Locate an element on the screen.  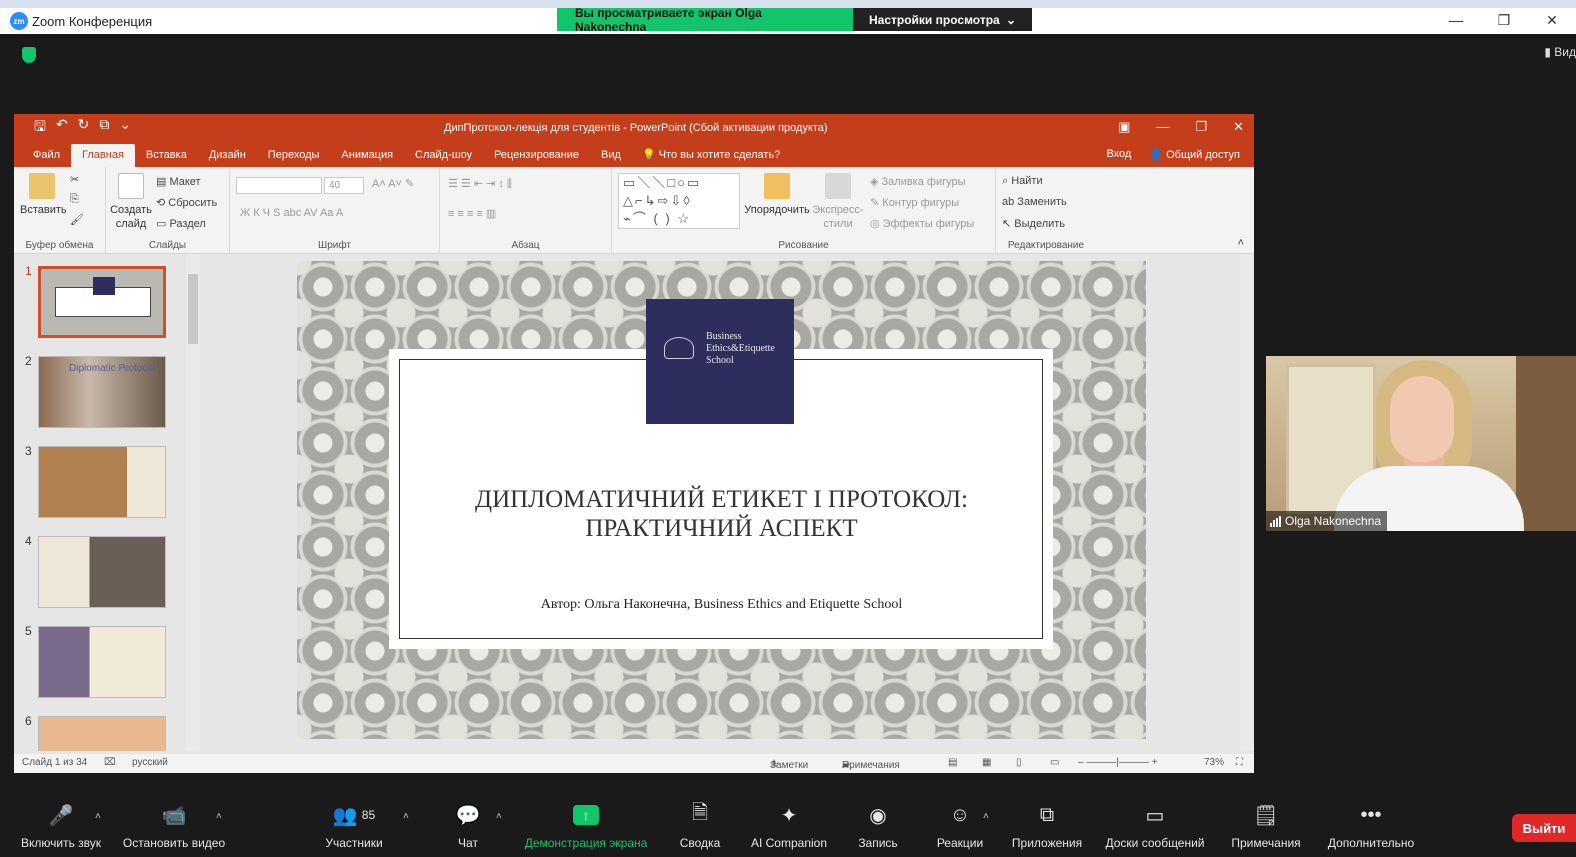
tab-review: Рецензирование is located at coordinates (536, 158).